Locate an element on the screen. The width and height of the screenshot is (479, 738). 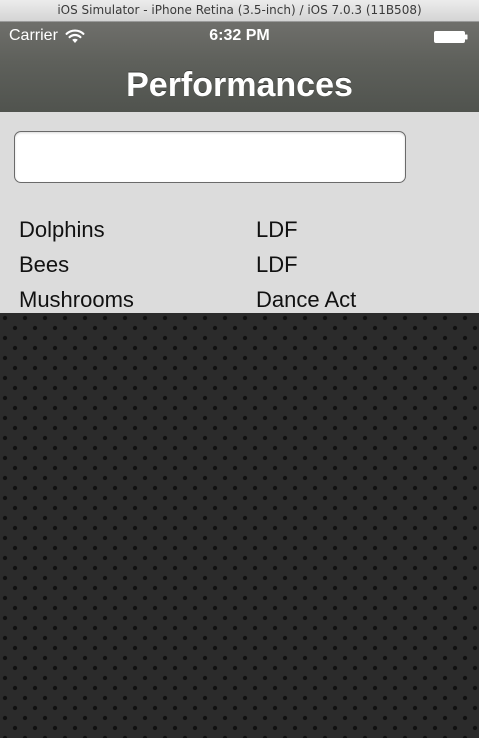
performance-type: Dance Act is located at coordinates (306, 299).